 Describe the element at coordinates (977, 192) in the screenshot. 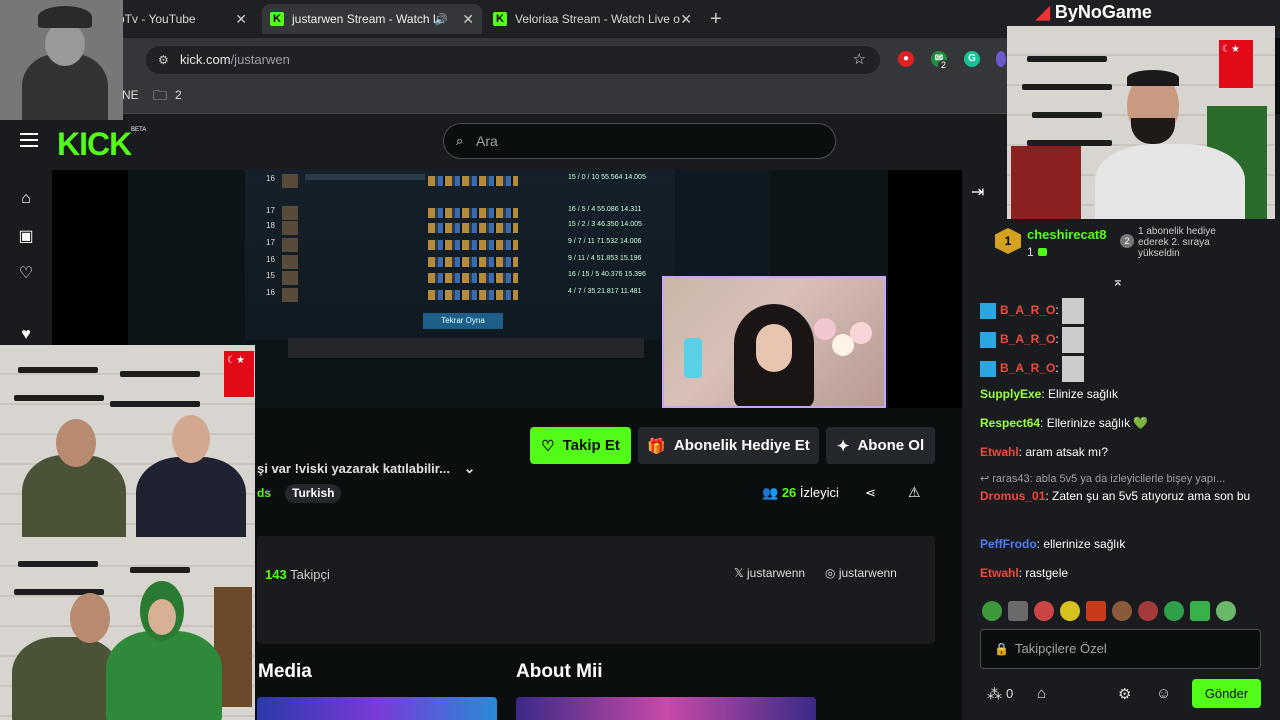

I see `collapse-chat-icon: ⇥` at that location.